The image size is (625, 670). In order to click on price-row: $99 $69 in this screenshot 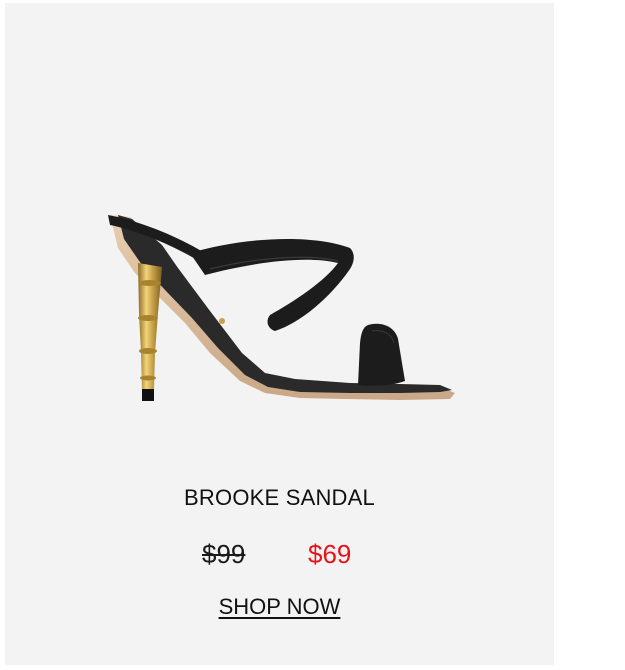, I will do `click(279, 556)`.